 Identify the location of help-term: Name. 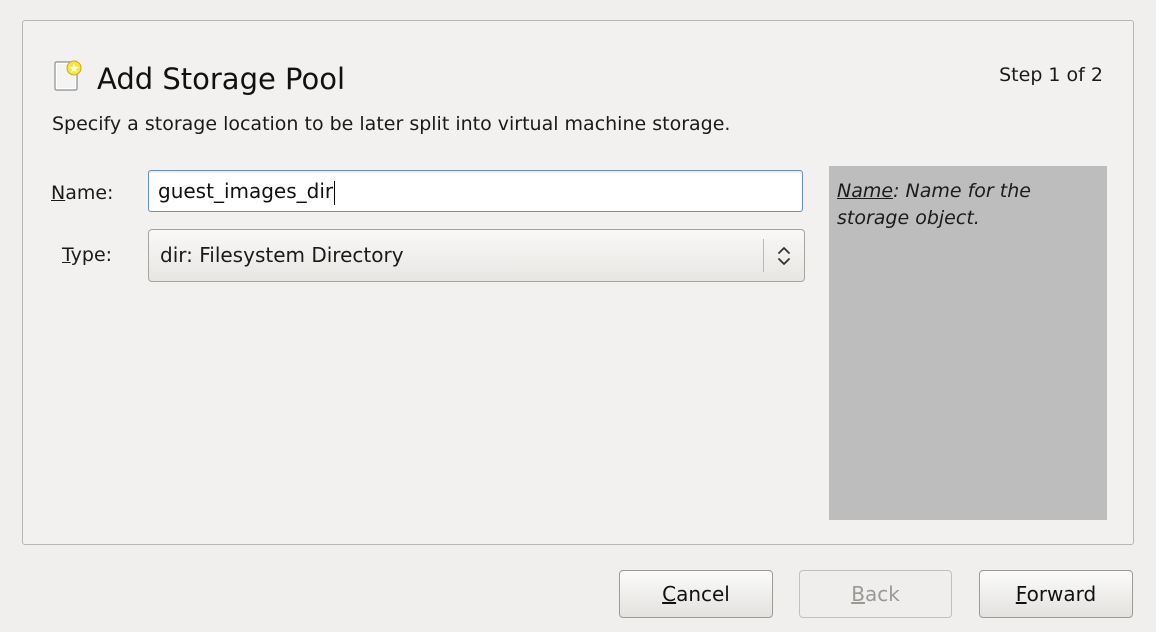
(865, 191).